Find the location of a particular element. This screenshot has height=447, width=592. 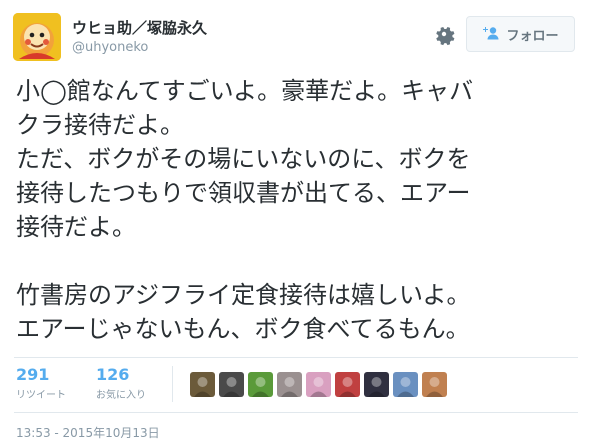

avatar-red-character-icon is located at coordinates (347, 384).